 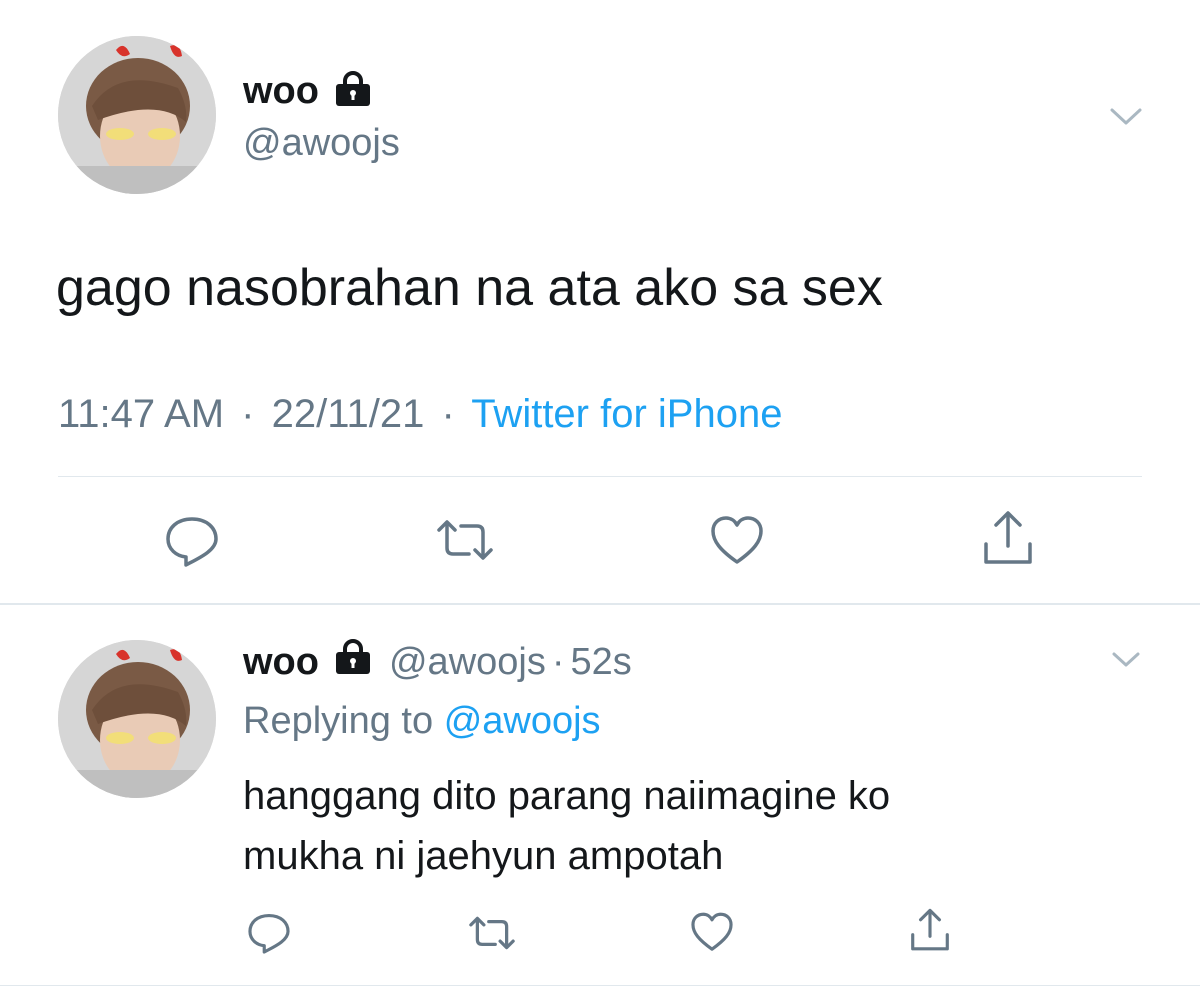 I want to click on reply-text-line: hanggang dito parang naiimagine ko, so click(x=567, y=796).